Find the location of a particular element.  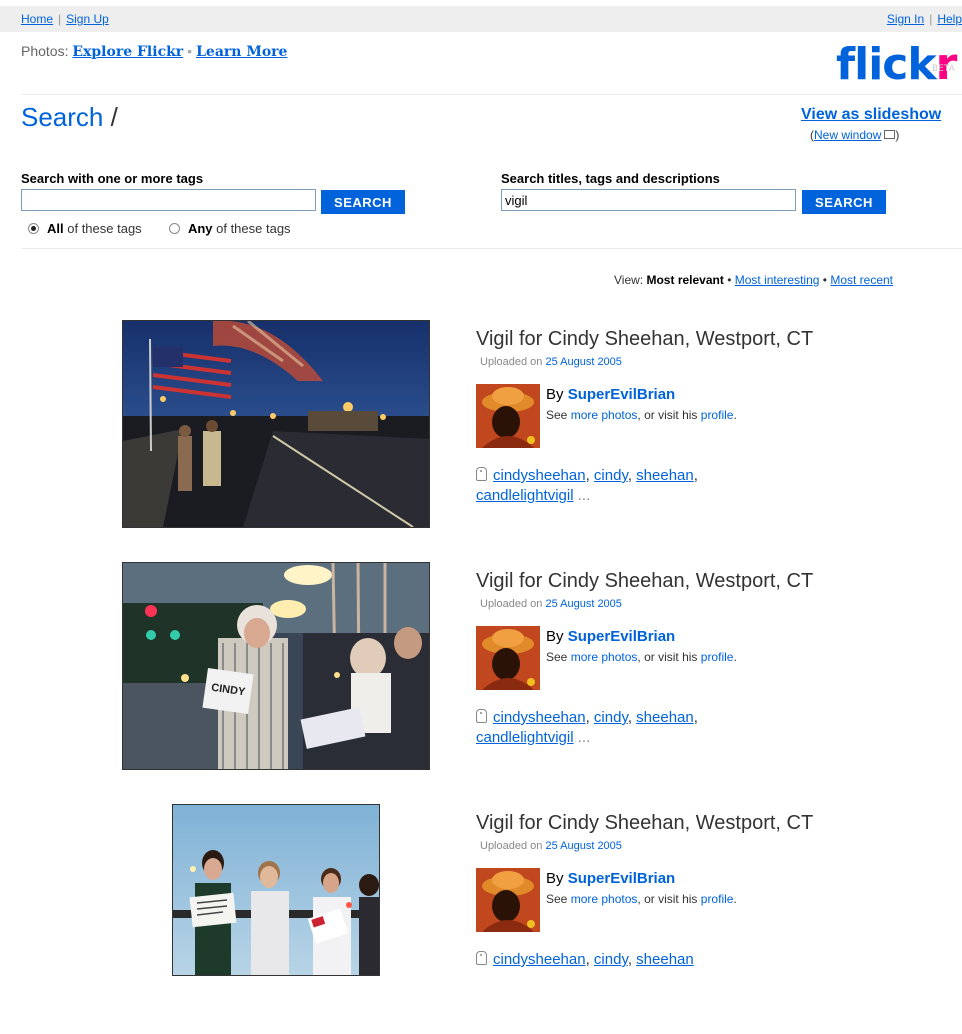

page-title-slash: / is located at coordinates (114, 117).